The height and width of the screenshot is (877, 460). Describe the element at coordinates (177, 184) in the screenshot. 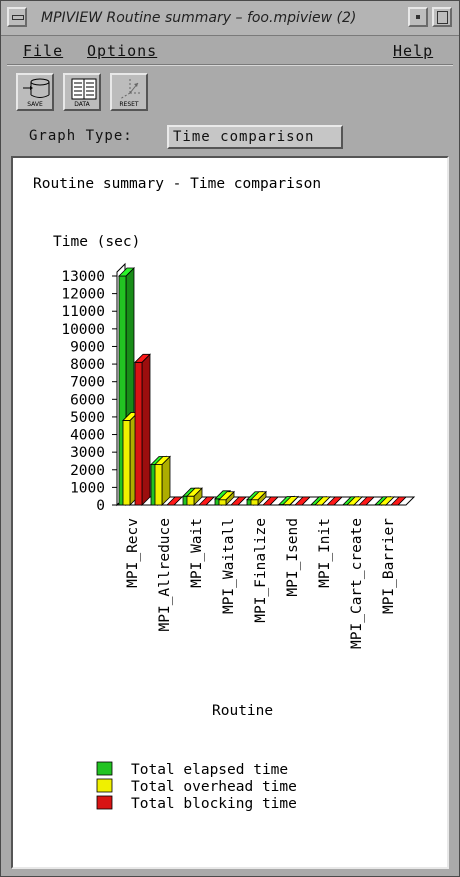

I see `chart-title: Routine summary - Time comparison` at that location.